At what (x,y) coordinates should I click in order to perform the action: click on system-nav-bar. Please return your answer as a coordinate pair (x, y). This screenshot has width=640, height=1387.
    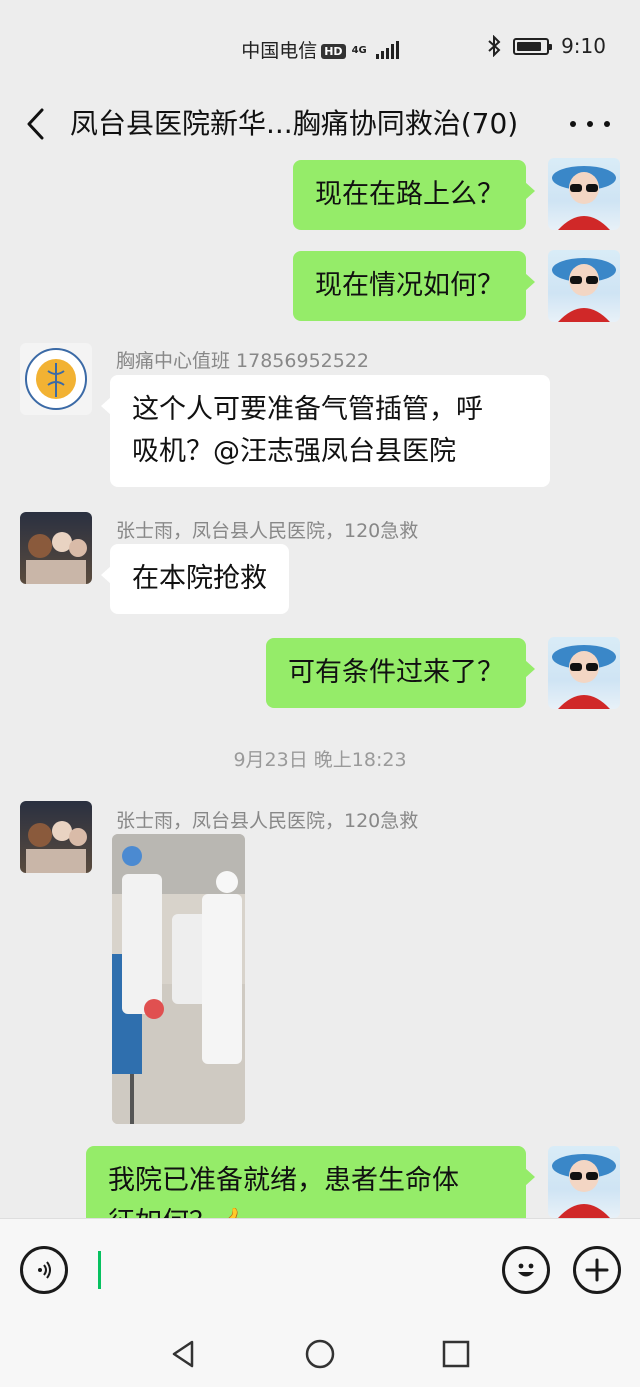
    Looking at the image, I should click on (320, 1354).